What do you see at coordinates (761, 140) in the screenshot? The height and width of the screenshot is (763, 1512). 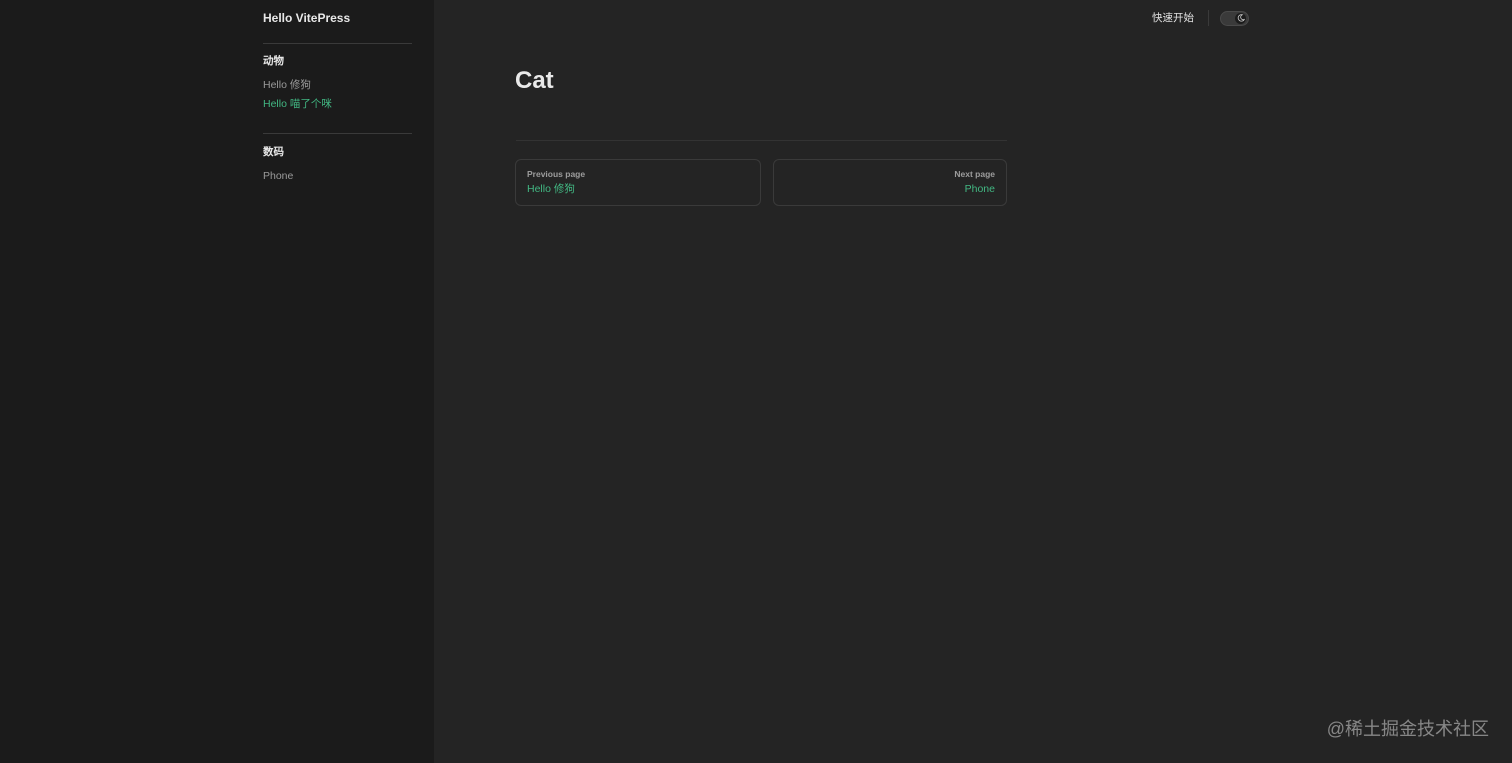 I see `content-divider` at bounding box center [761, 140].